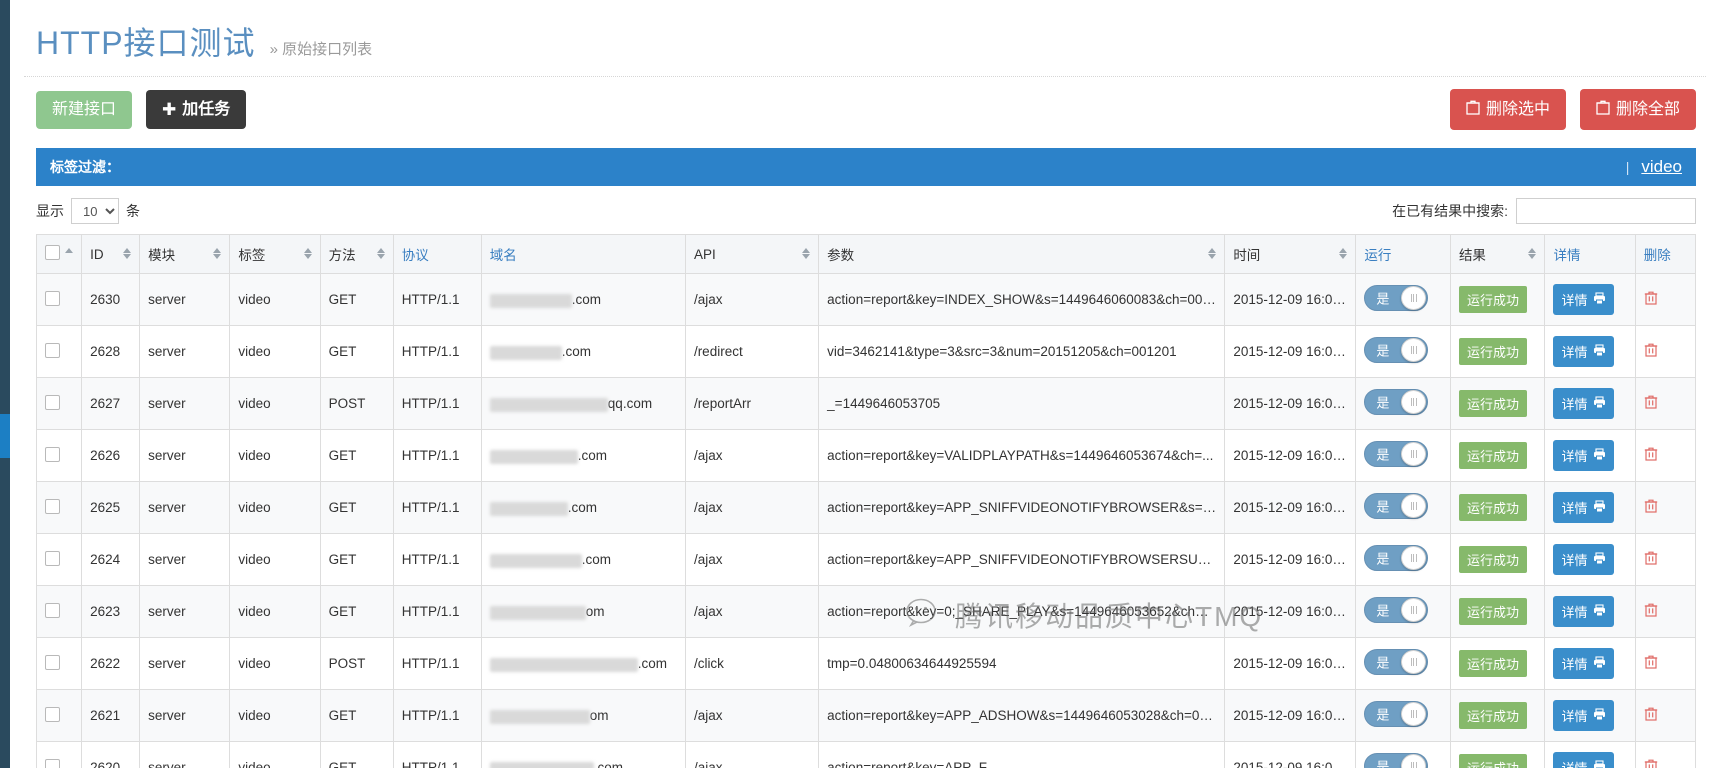 The height and width of the screenshot is (768, 1720). Describe the element at coordinates (752, 254) in the screenshot. I see `th-api: API` at that location.